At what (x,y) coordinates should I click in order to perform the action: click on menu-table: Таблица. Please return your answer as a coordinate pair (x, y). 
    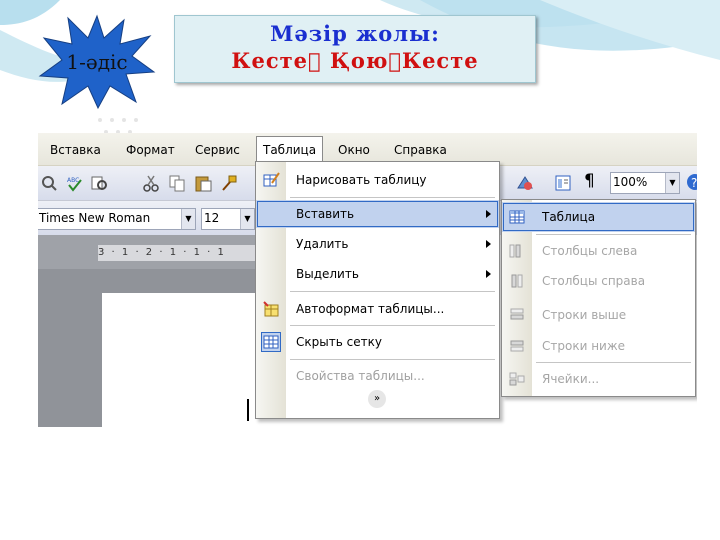
    Looking at the image, I should click on (290, 149).